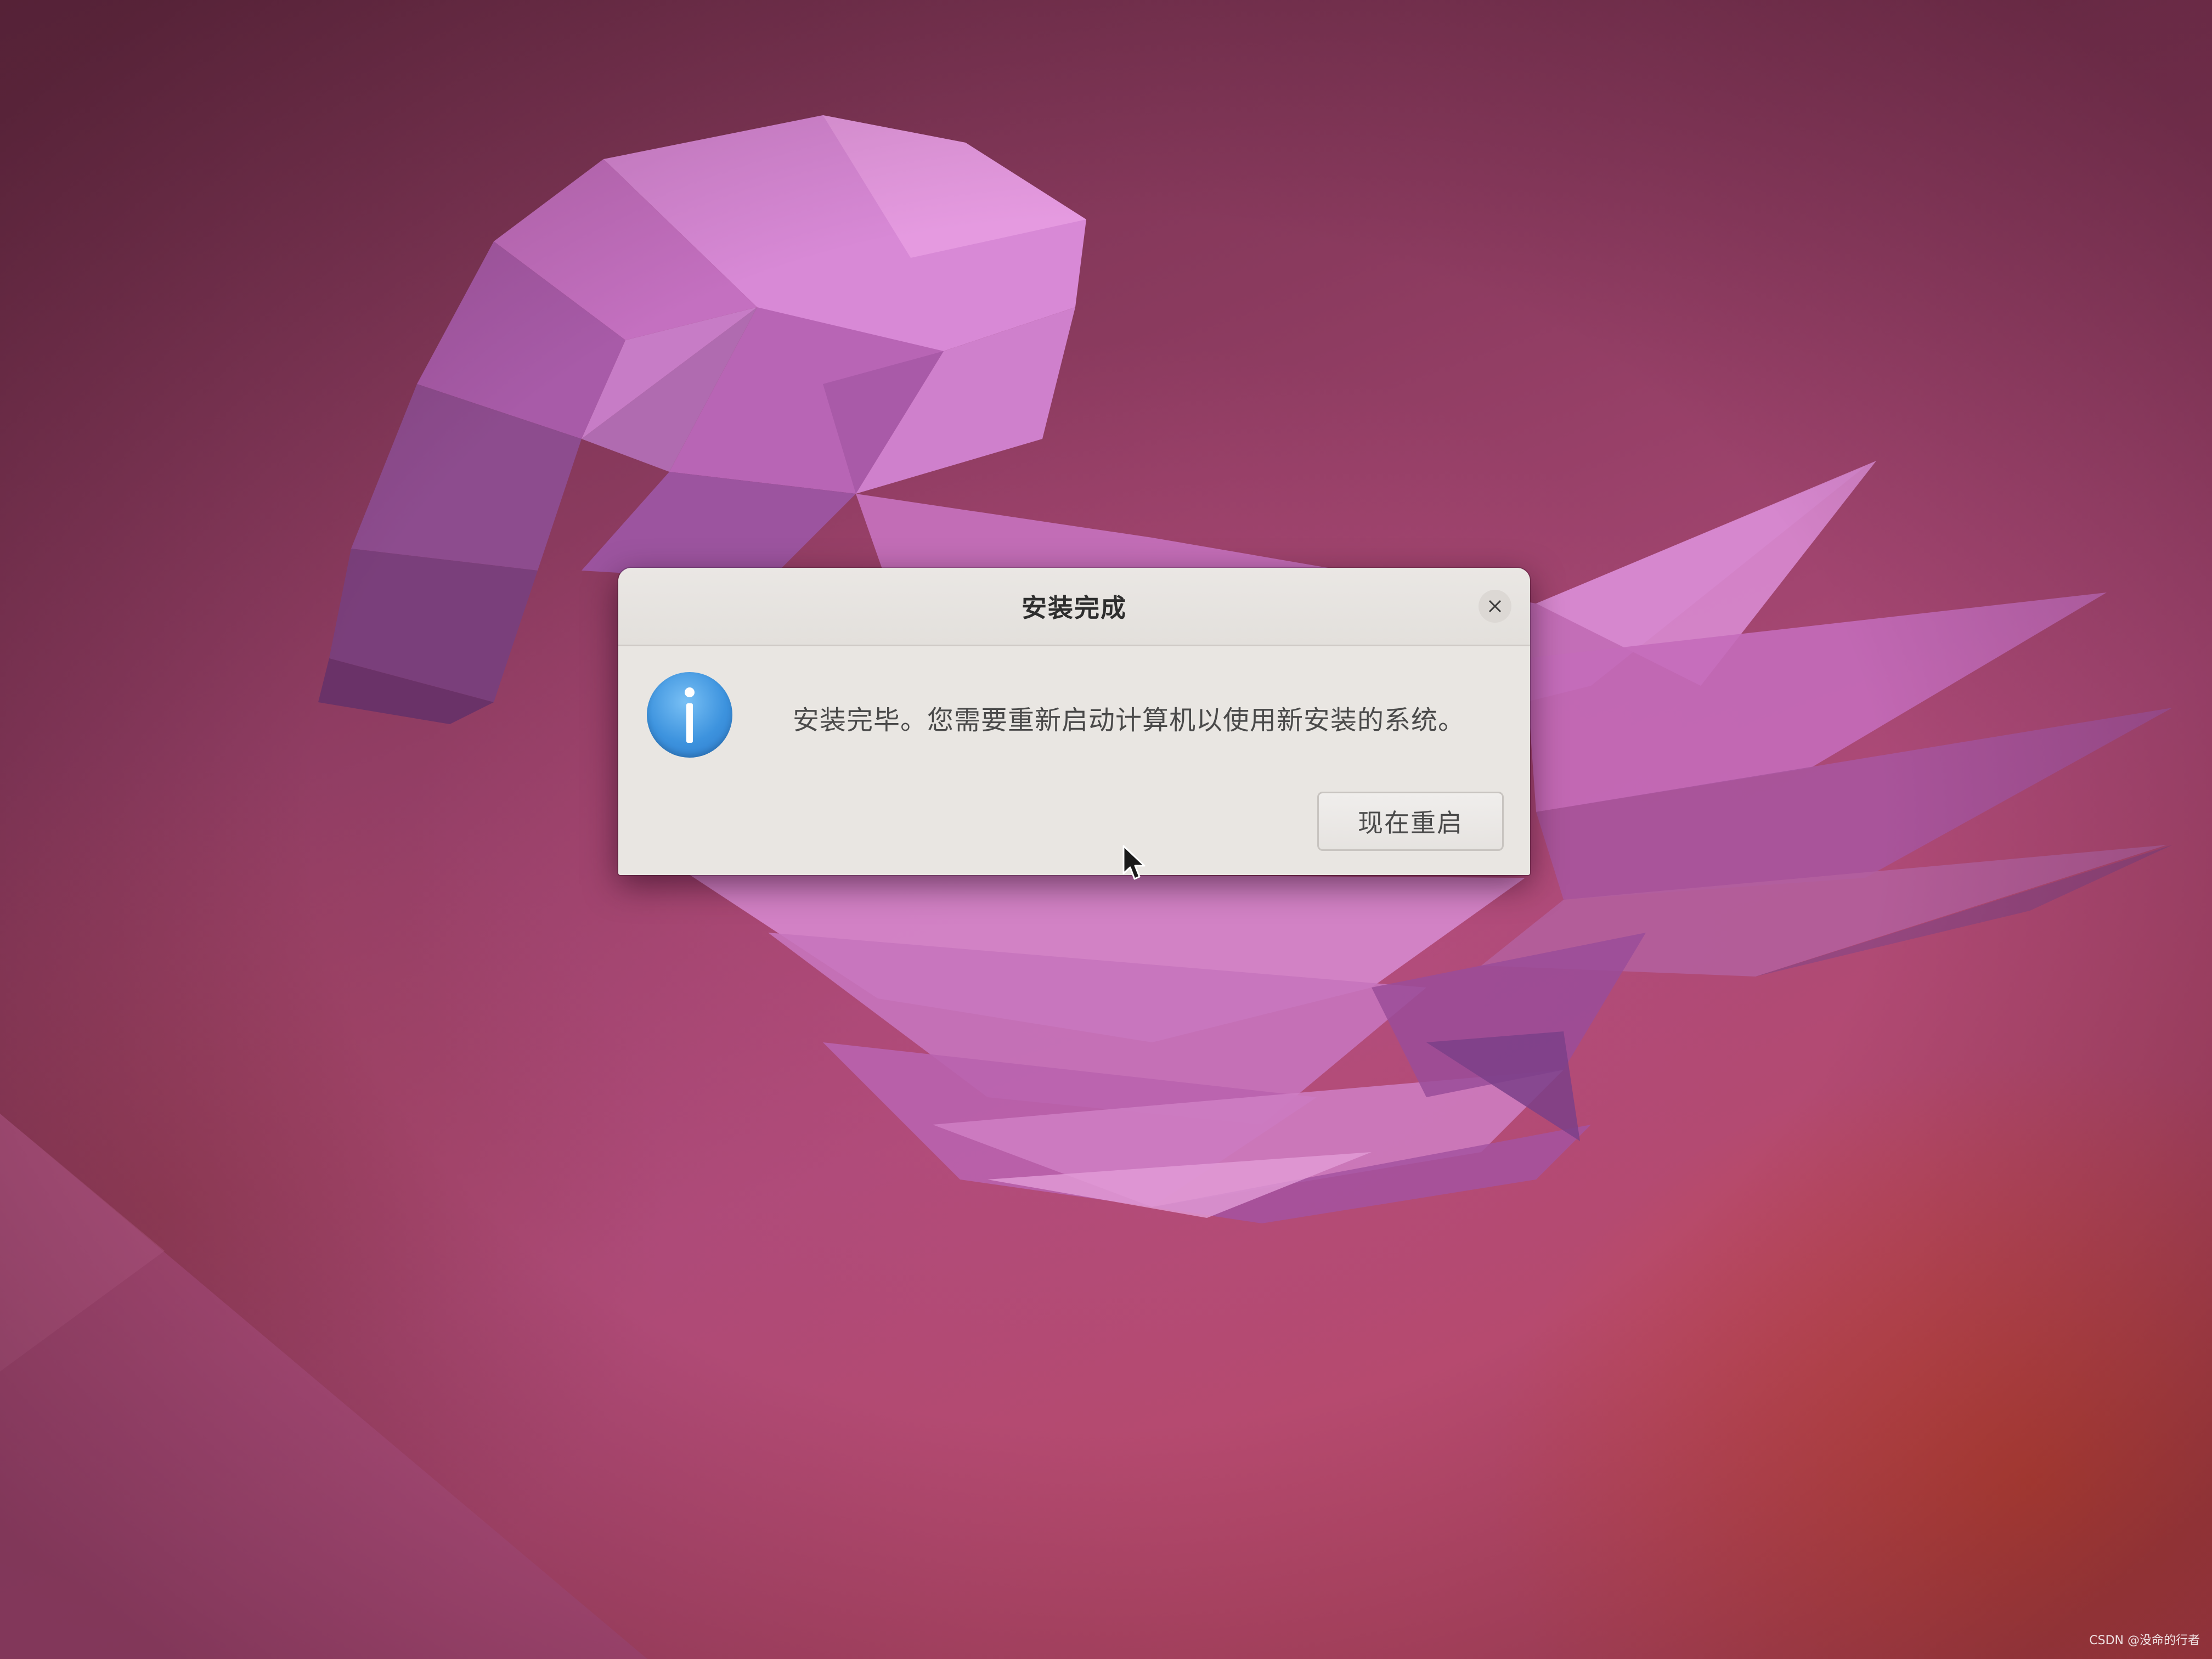 This screenshot has height=1659, width=2212. I want to click on restart-now-button: 现在重启, so click(1410, 821).